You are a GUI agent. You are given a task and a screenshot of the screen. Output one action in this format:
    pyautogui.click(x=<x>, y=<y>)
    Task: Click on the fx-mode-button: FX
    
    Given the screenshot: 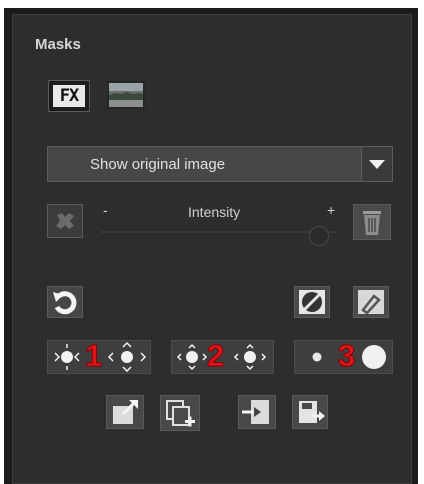 What is the action you would take?
    pyautogui.click(x=69, y=96)
    